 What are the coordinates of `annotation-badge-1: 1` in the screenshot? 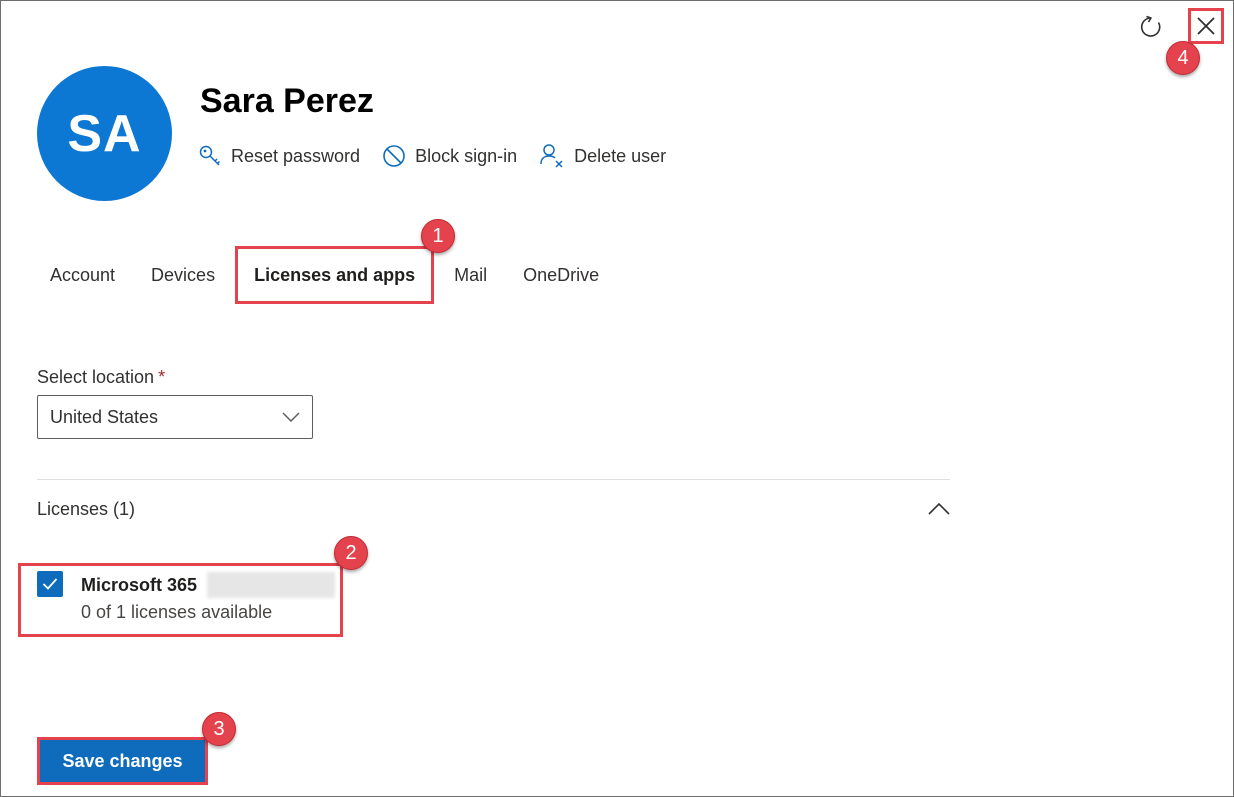 It's located at (438, 236).